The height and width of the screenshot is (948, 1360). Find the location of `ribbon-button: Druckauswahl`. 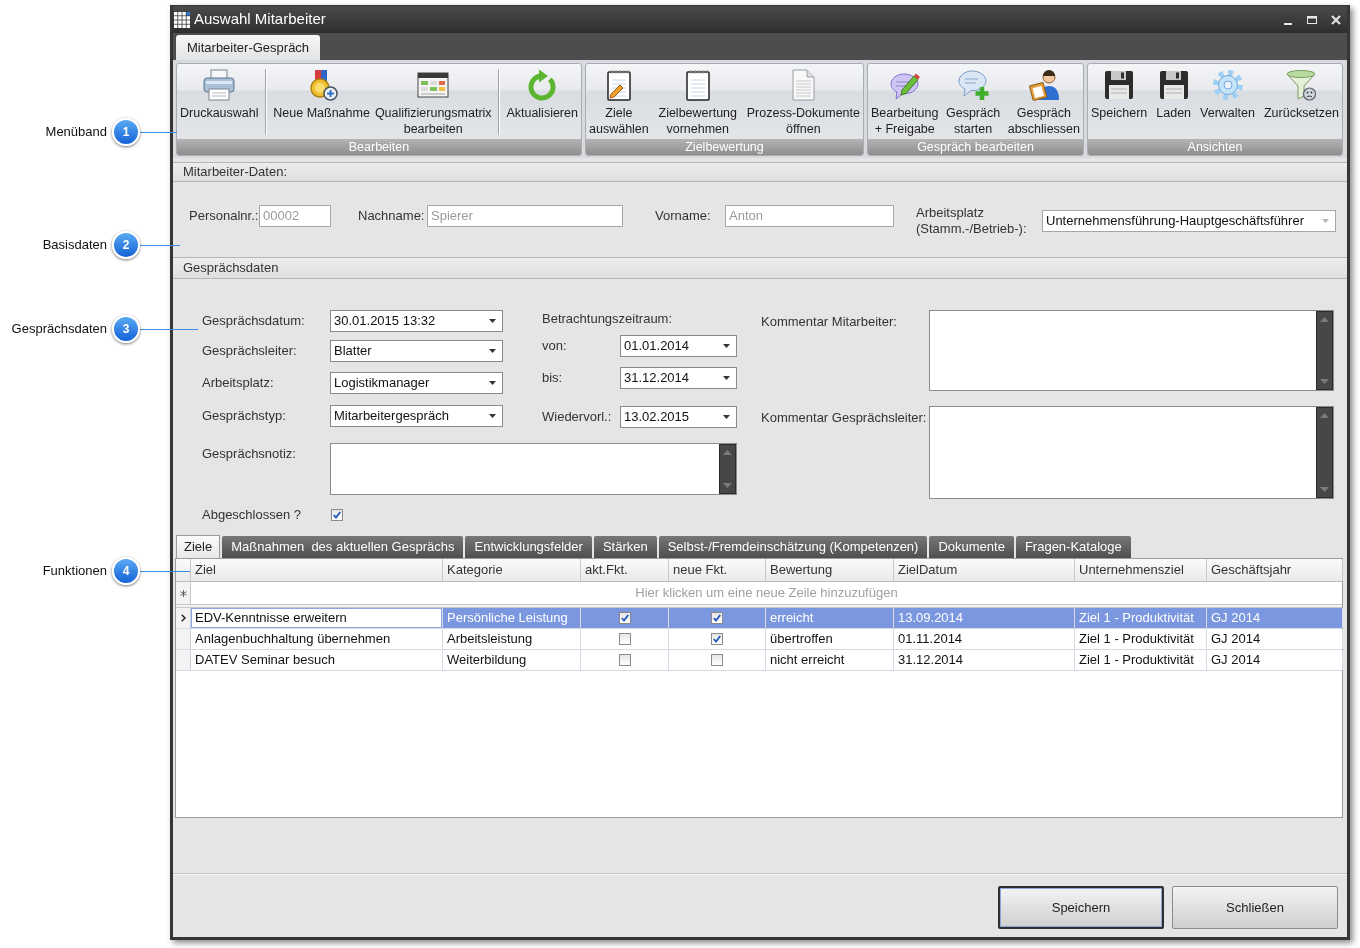

ribbon-button: Druckauswahl is located at coordinates (219, 101).